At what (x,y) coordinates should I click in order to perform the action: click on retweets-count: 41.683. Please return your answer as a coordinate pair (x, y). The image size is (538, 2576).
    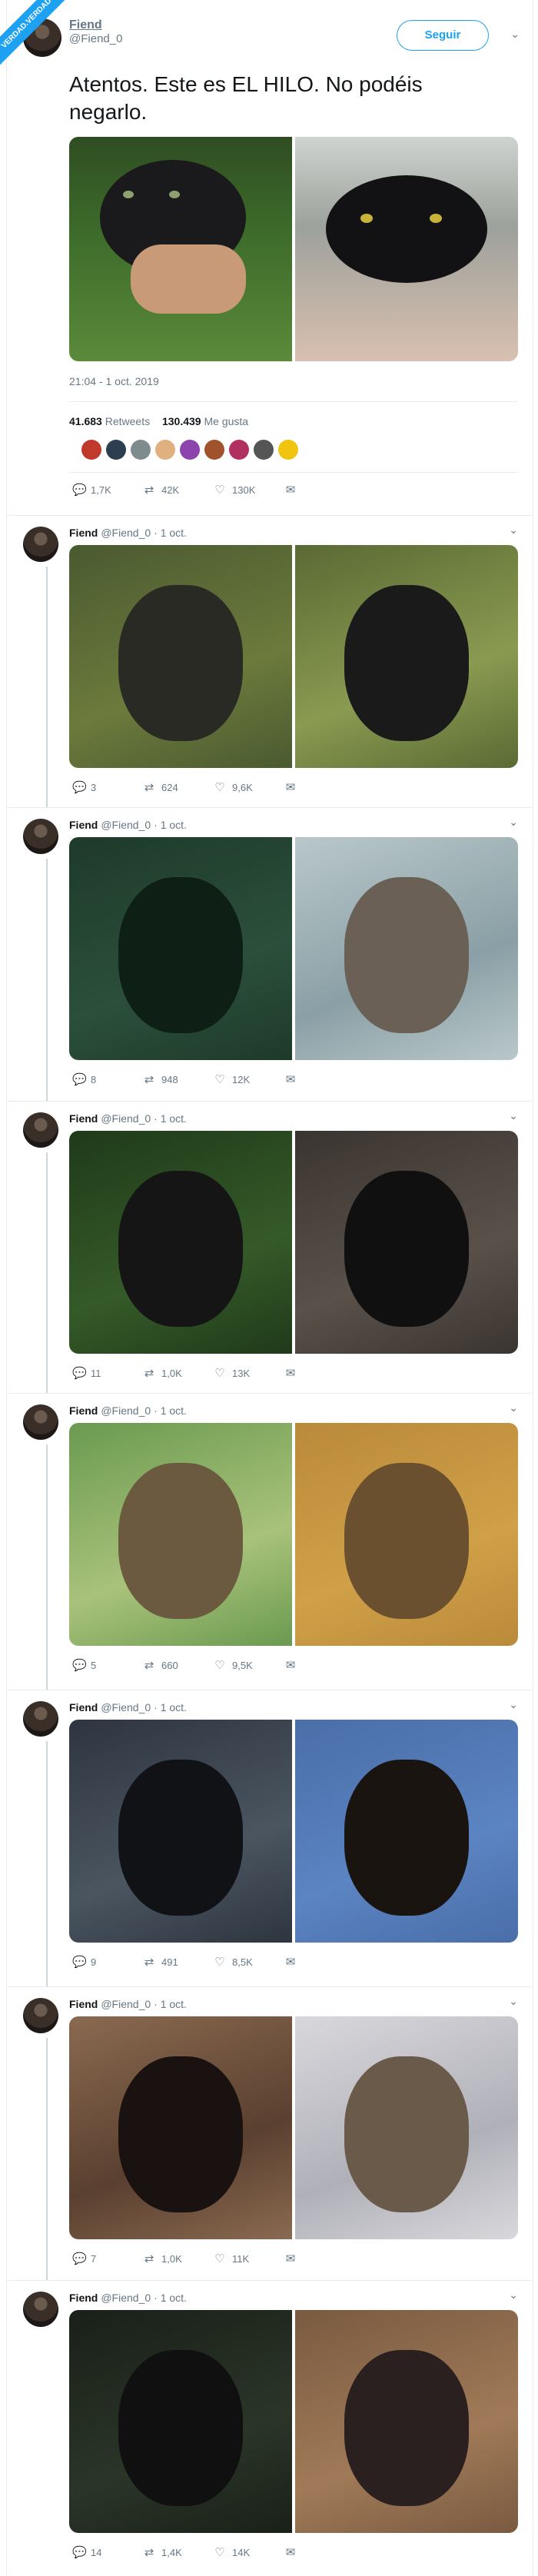
    Looking at the image, I should click on (85, 421).